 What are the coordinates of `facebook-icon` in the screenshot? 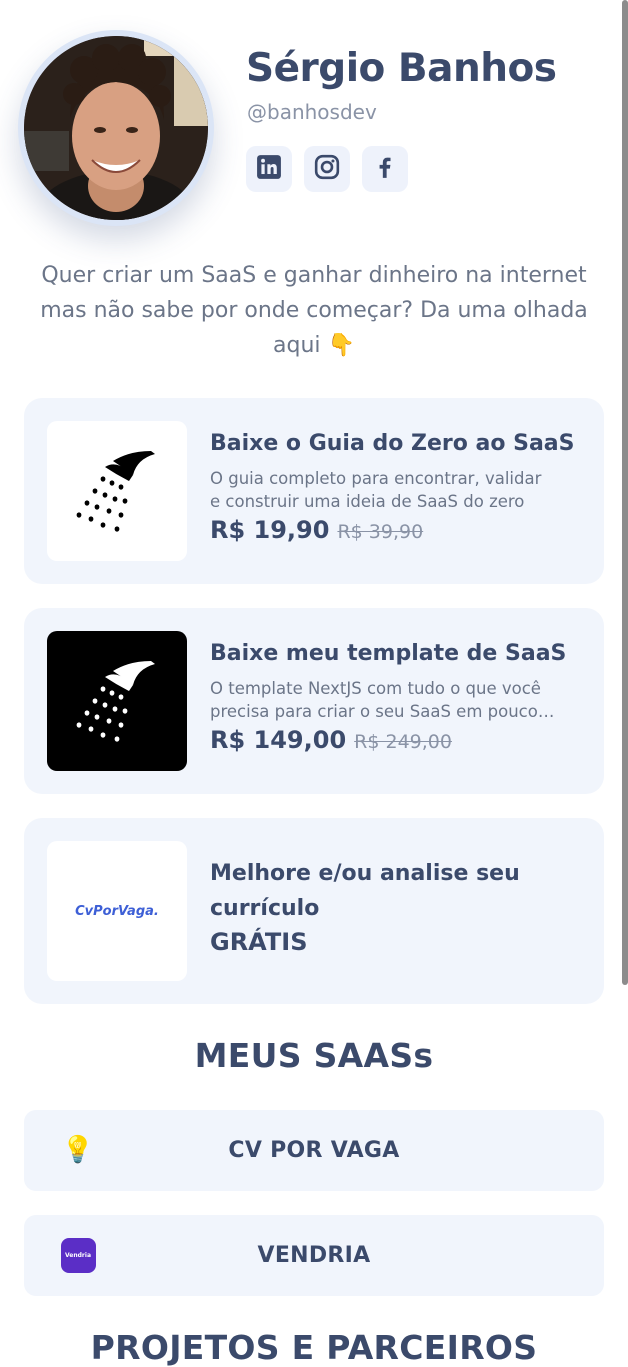 It's located at (385, 169).